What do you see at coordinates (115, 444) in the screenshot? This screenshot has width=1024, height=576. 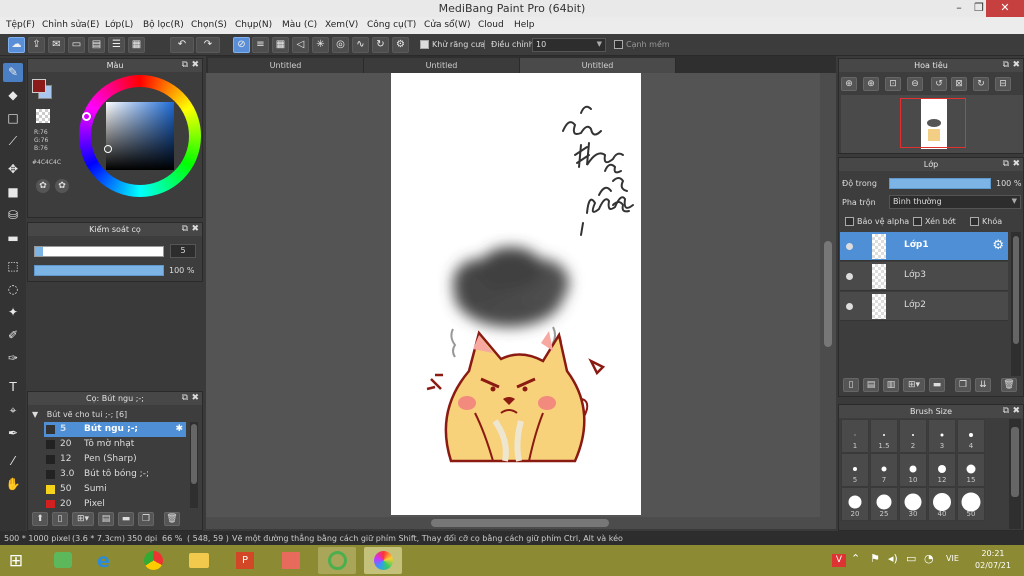 I see `brush-item: 20 Tô mờ nhạt` at bounding box center [115, 444].